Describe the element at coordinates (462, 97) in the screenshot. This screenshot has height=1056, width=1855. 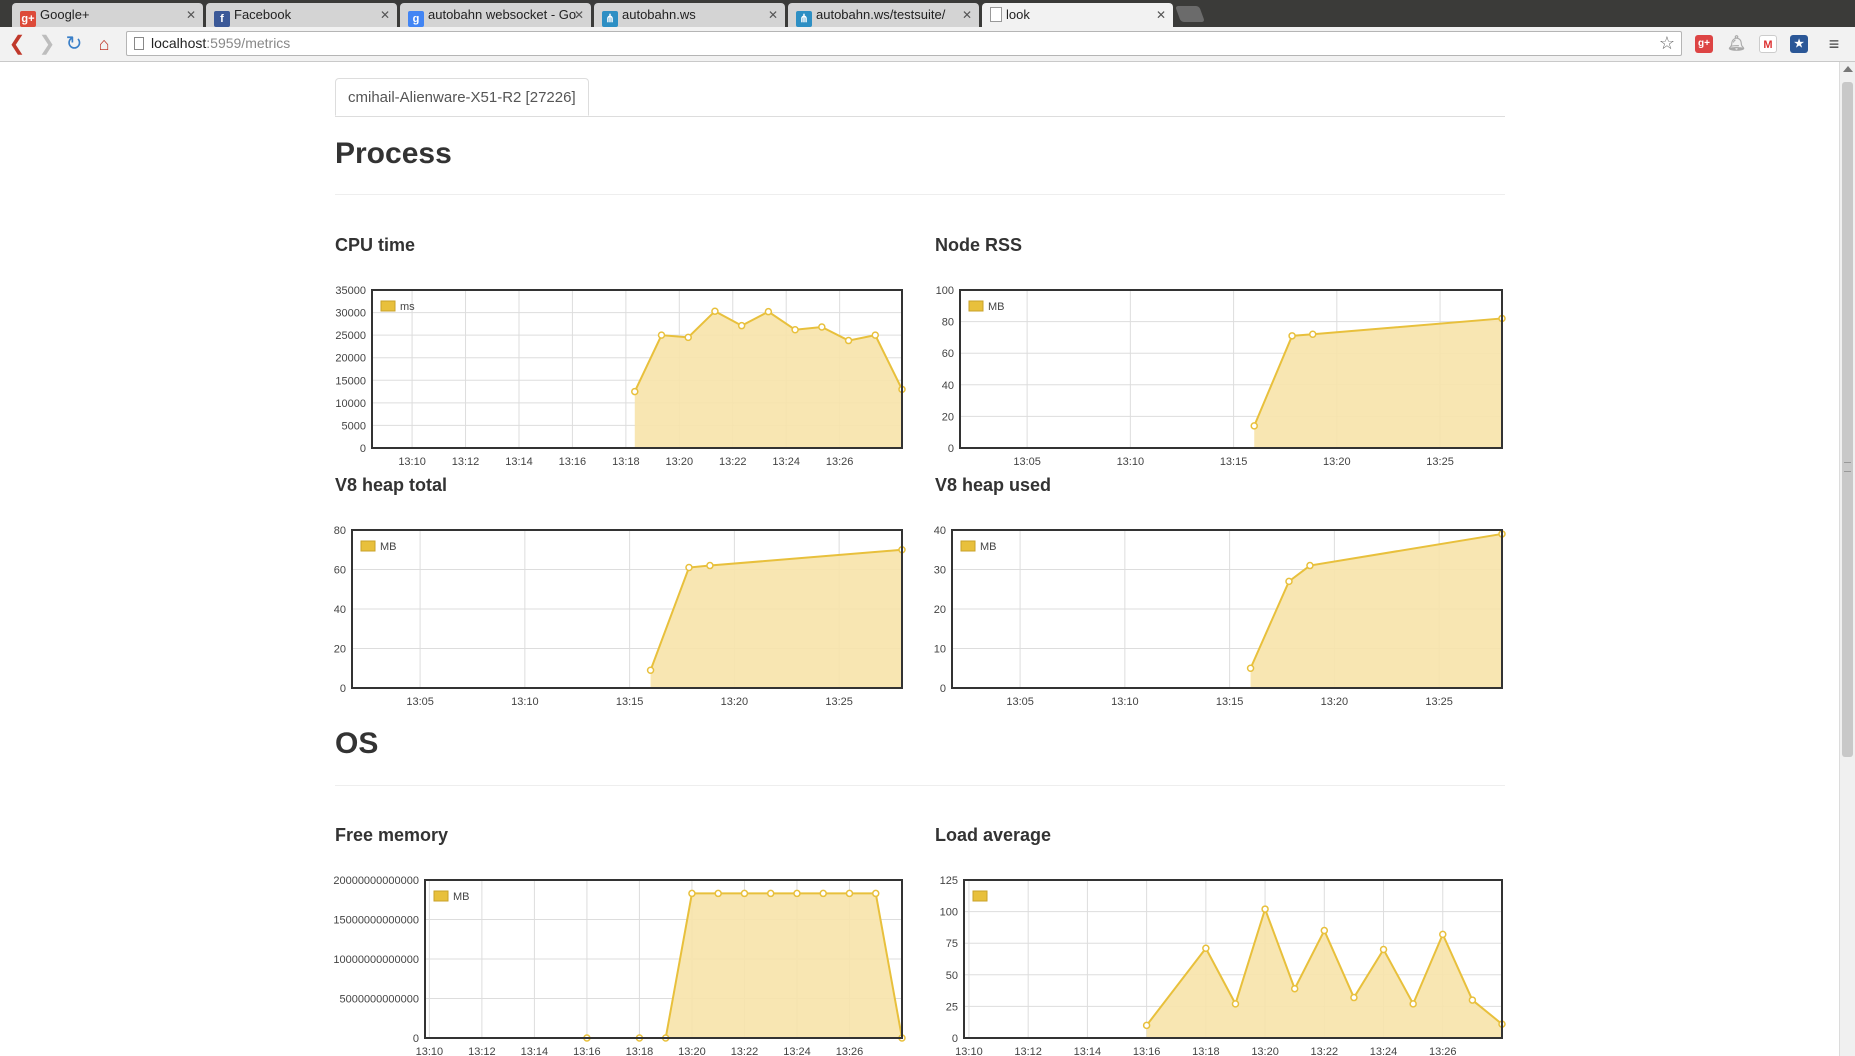
I see `host-tab: cmihail-Alienware-X51-R2 [27226]` at that location.